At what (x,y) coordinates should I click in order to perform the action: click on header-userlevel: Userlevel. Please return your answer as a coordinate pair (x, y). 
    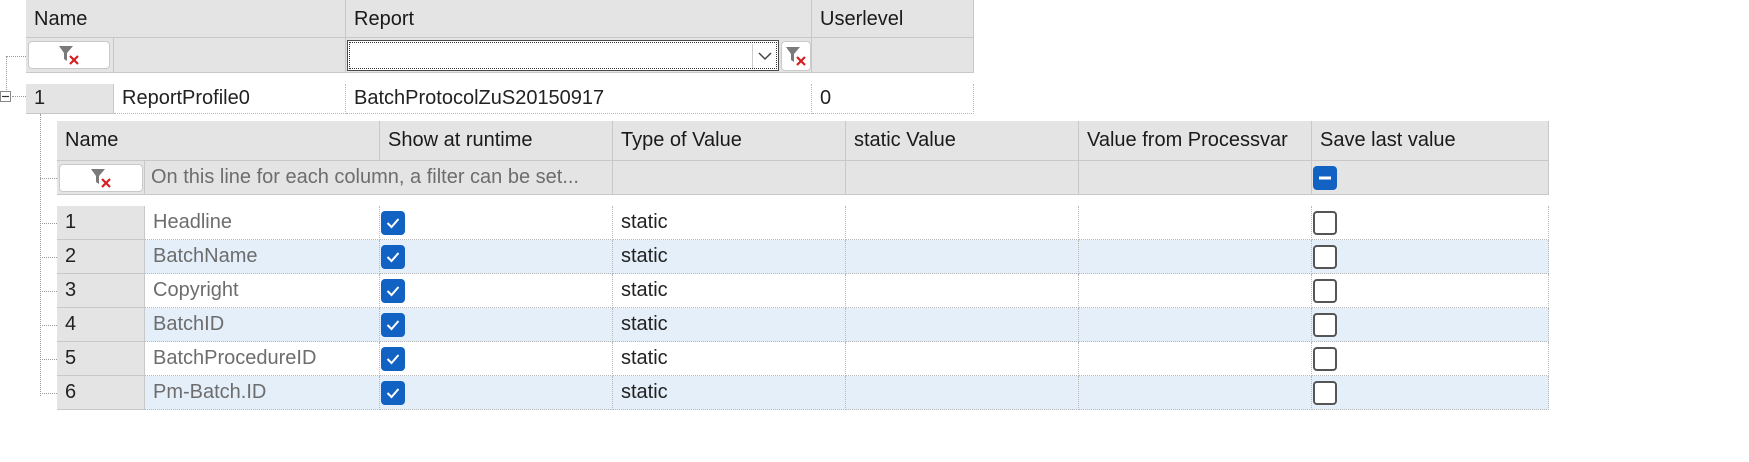
    Looking at the image, I should click on (893, 19).